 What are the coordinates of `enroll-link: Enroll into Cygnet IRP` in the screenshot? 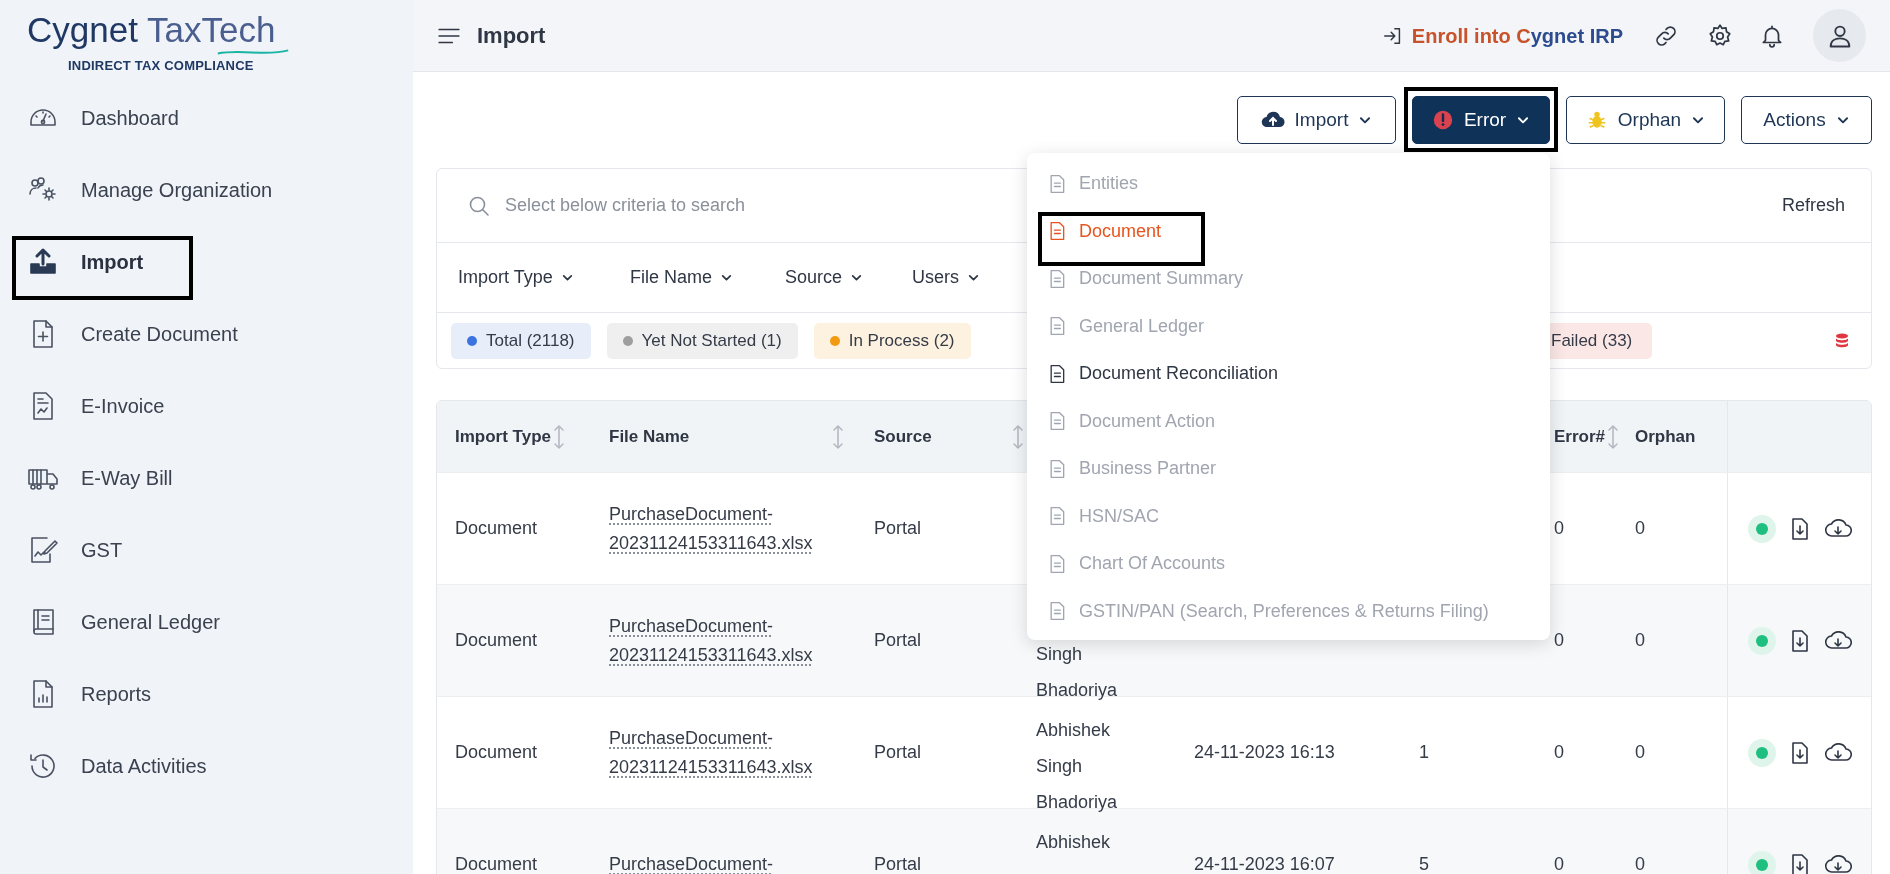 It's located at (1502, 35).